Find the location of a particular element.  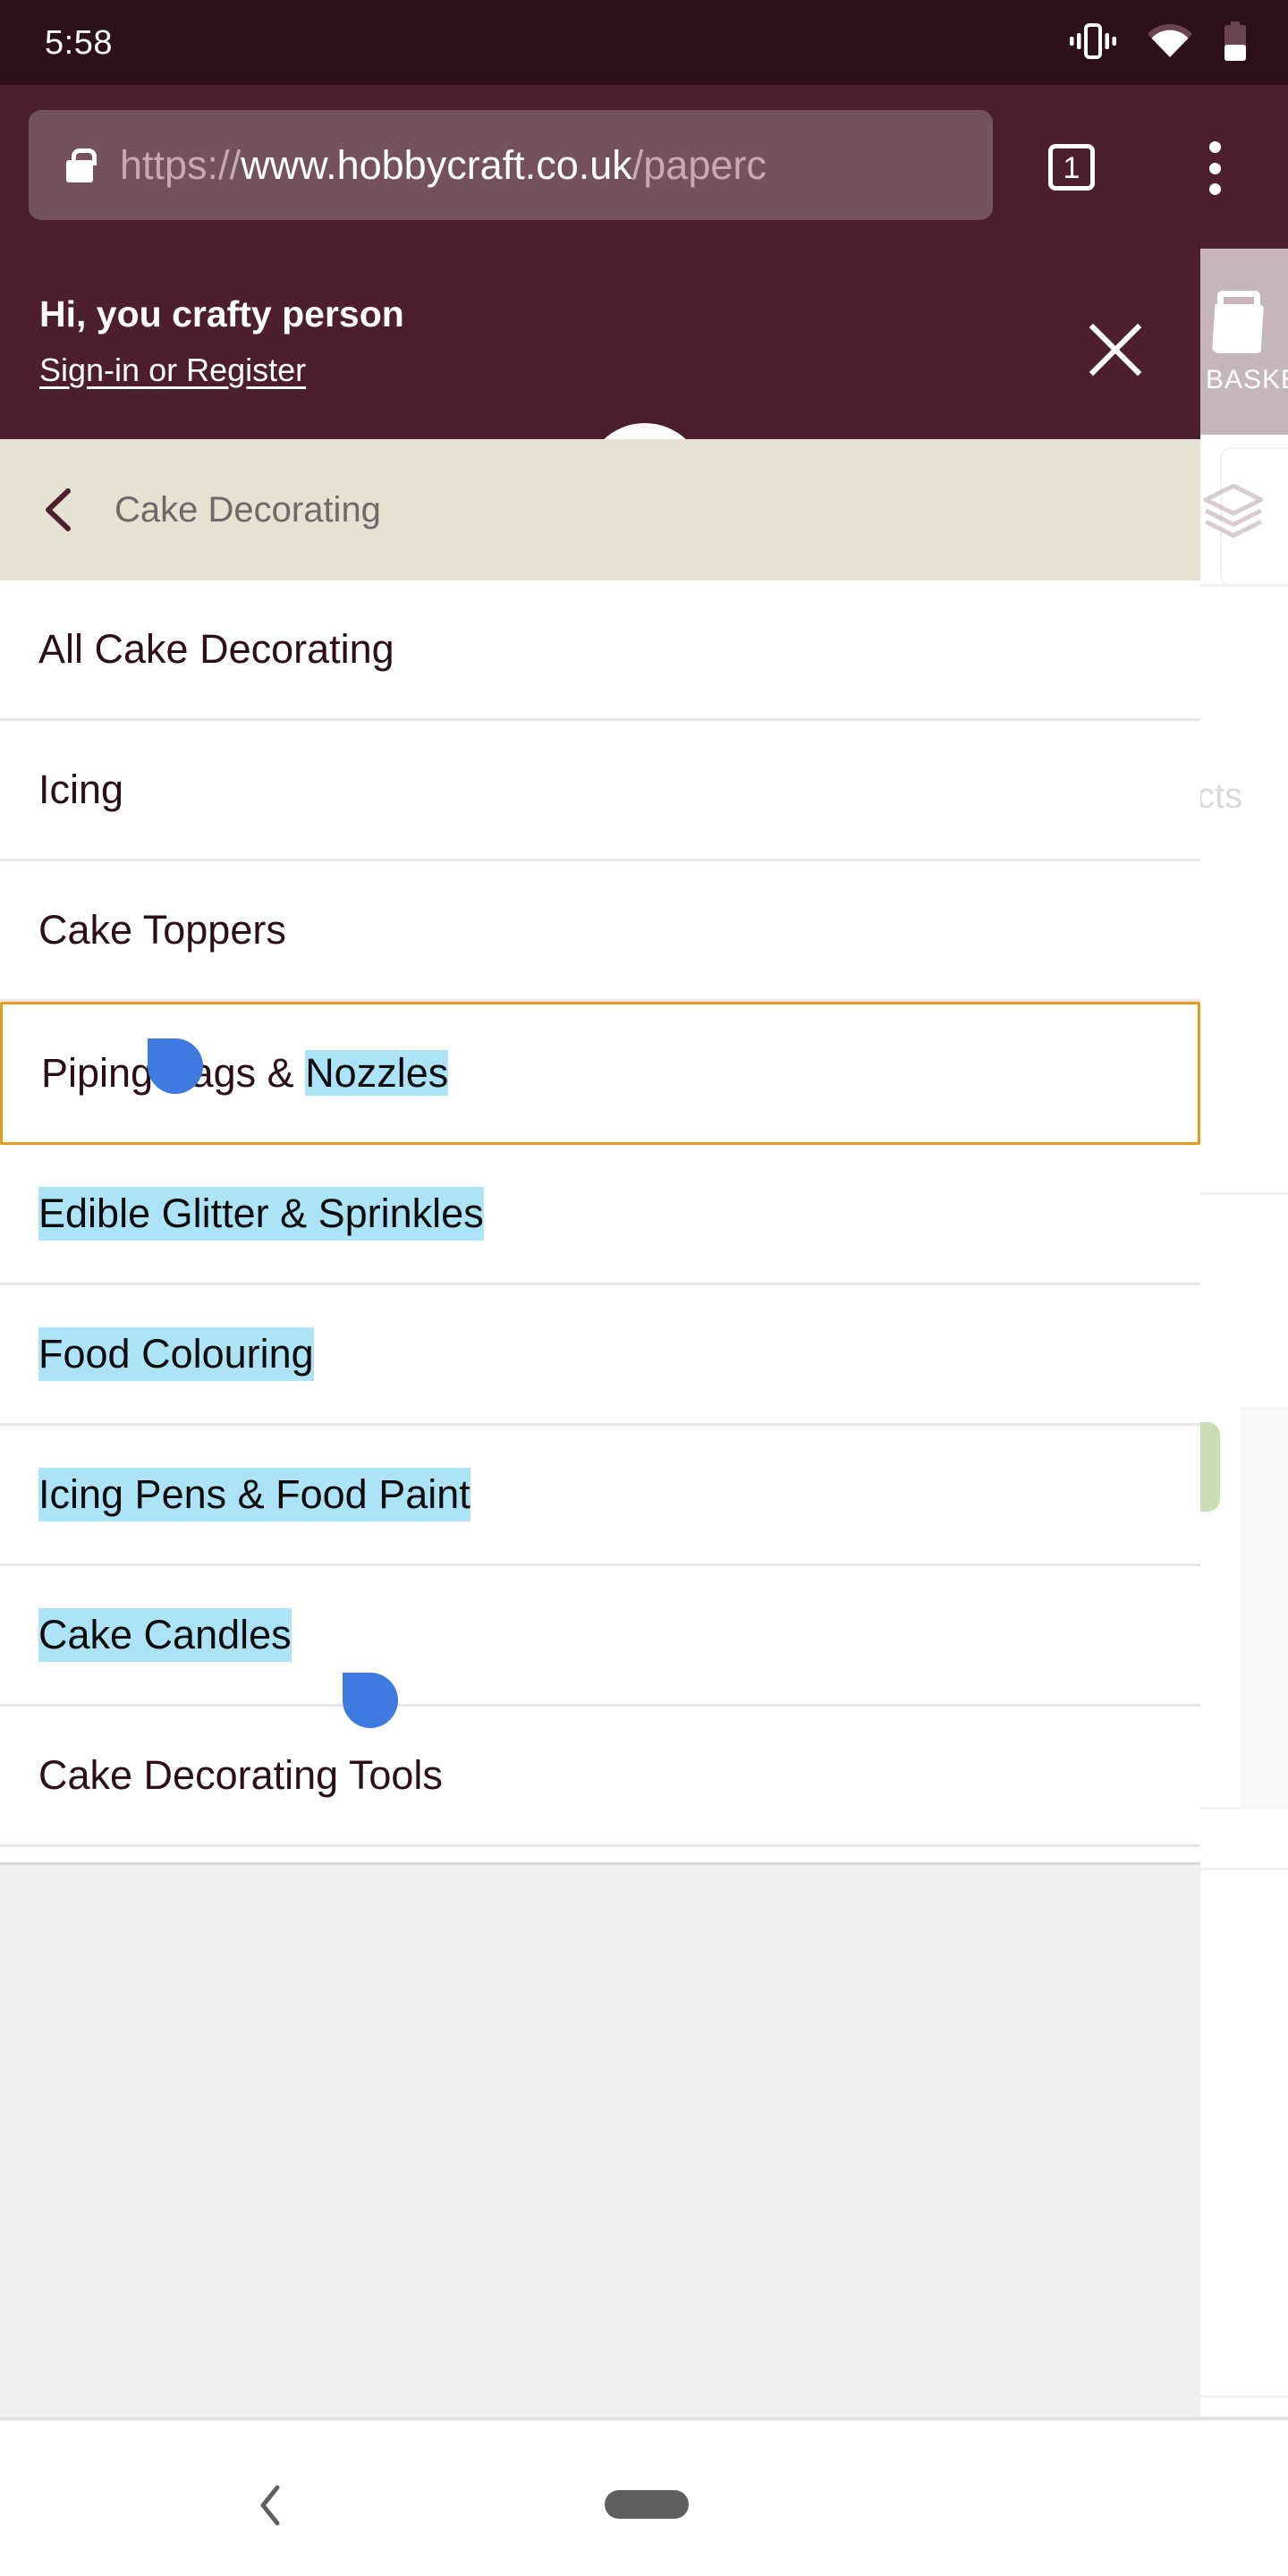

layers-icon is located at coordinates (1233, 511).